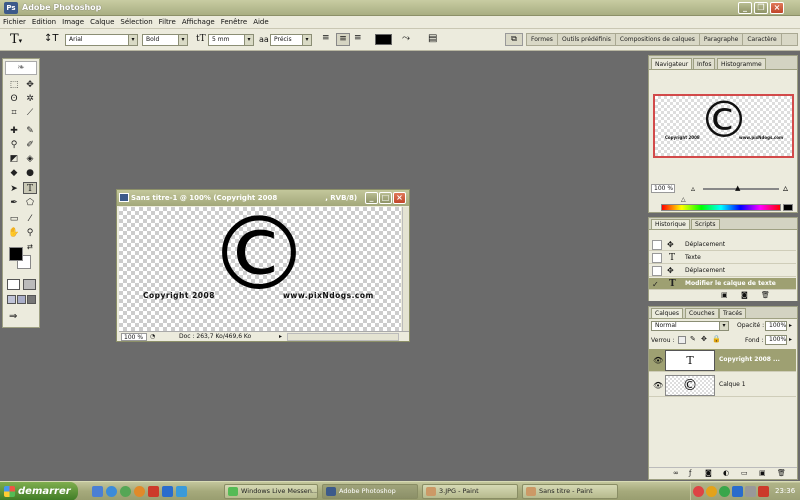 The image size is (800, 500). Describe the element at coordinates (14, 85) in the screenshot. I see `marquee-tool-icon: ⬚` at that location.